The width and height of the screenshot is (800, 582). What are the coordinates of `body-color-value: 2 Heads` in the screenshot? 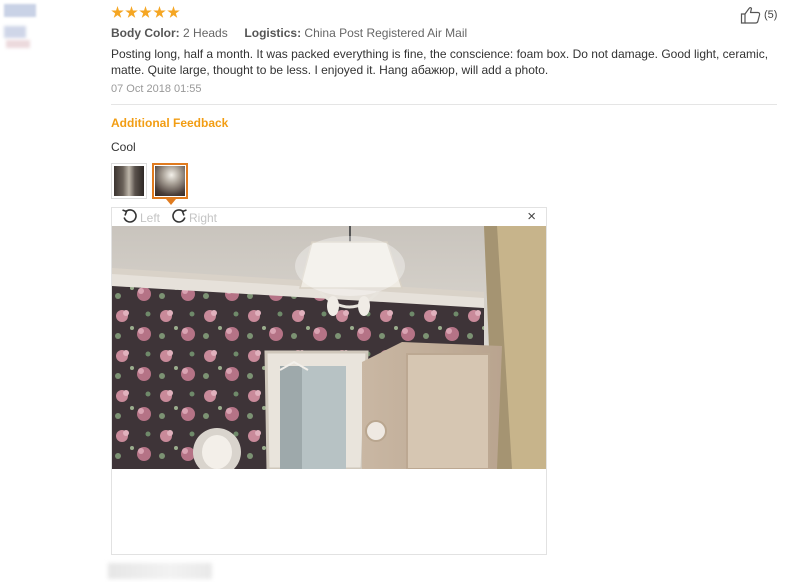 It's located at (205, 33).